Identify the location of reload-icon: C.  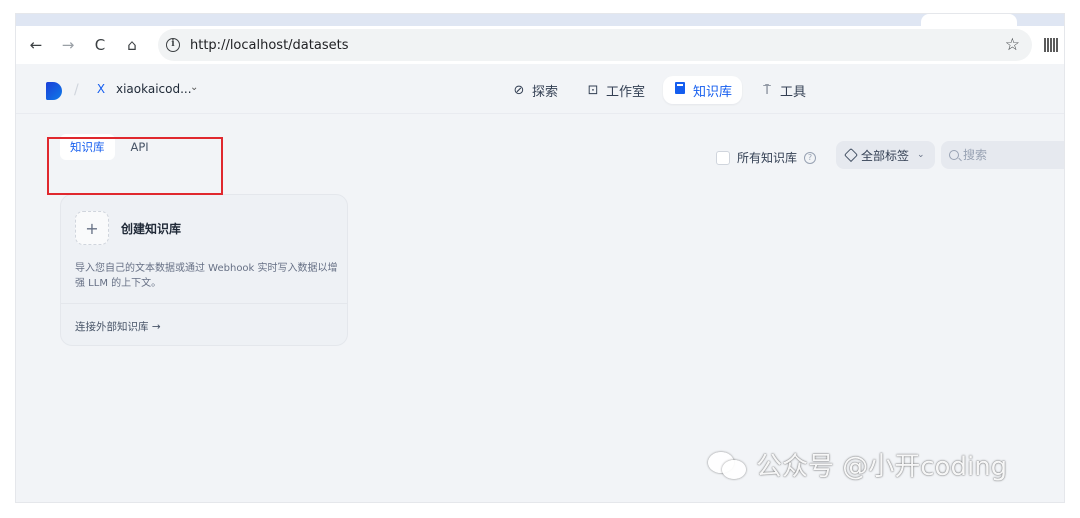
(100, 45).